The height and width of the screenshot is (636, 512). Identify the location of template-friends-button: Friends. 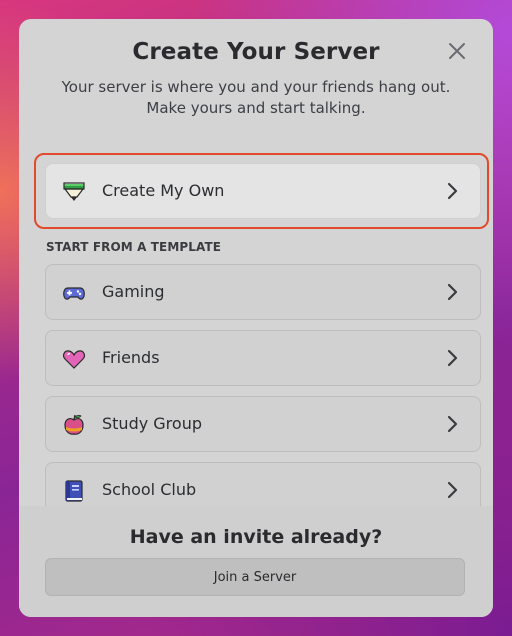
(263, 358).